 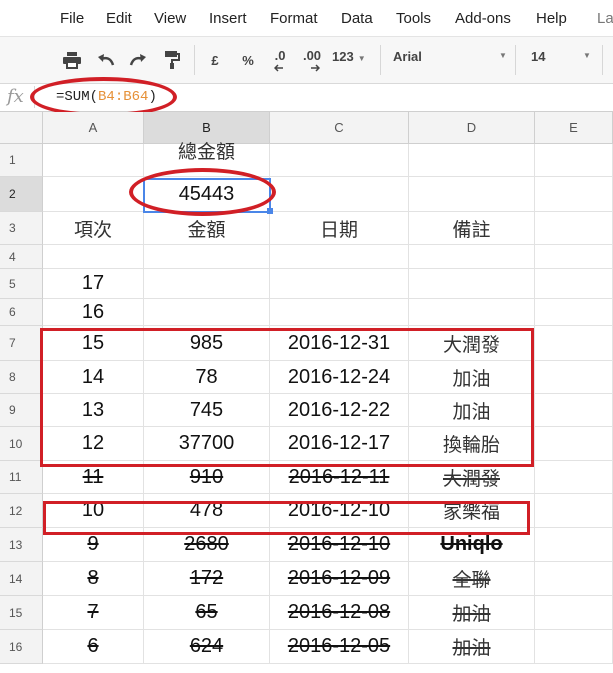 What do you see at coordinates (93, 647) in the screenshot?
I see `cell-a16: 6` at bounding box center [93, 647].